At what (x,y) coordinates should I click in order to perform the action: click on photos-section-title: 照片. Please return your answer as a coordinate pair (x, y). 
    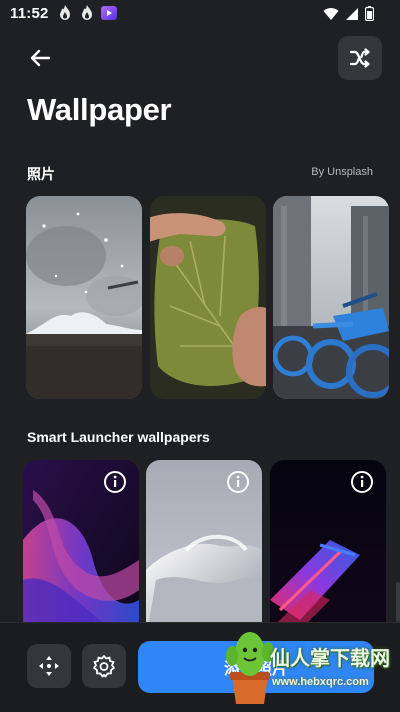
    Looking at the image, I should click on (41, 174).